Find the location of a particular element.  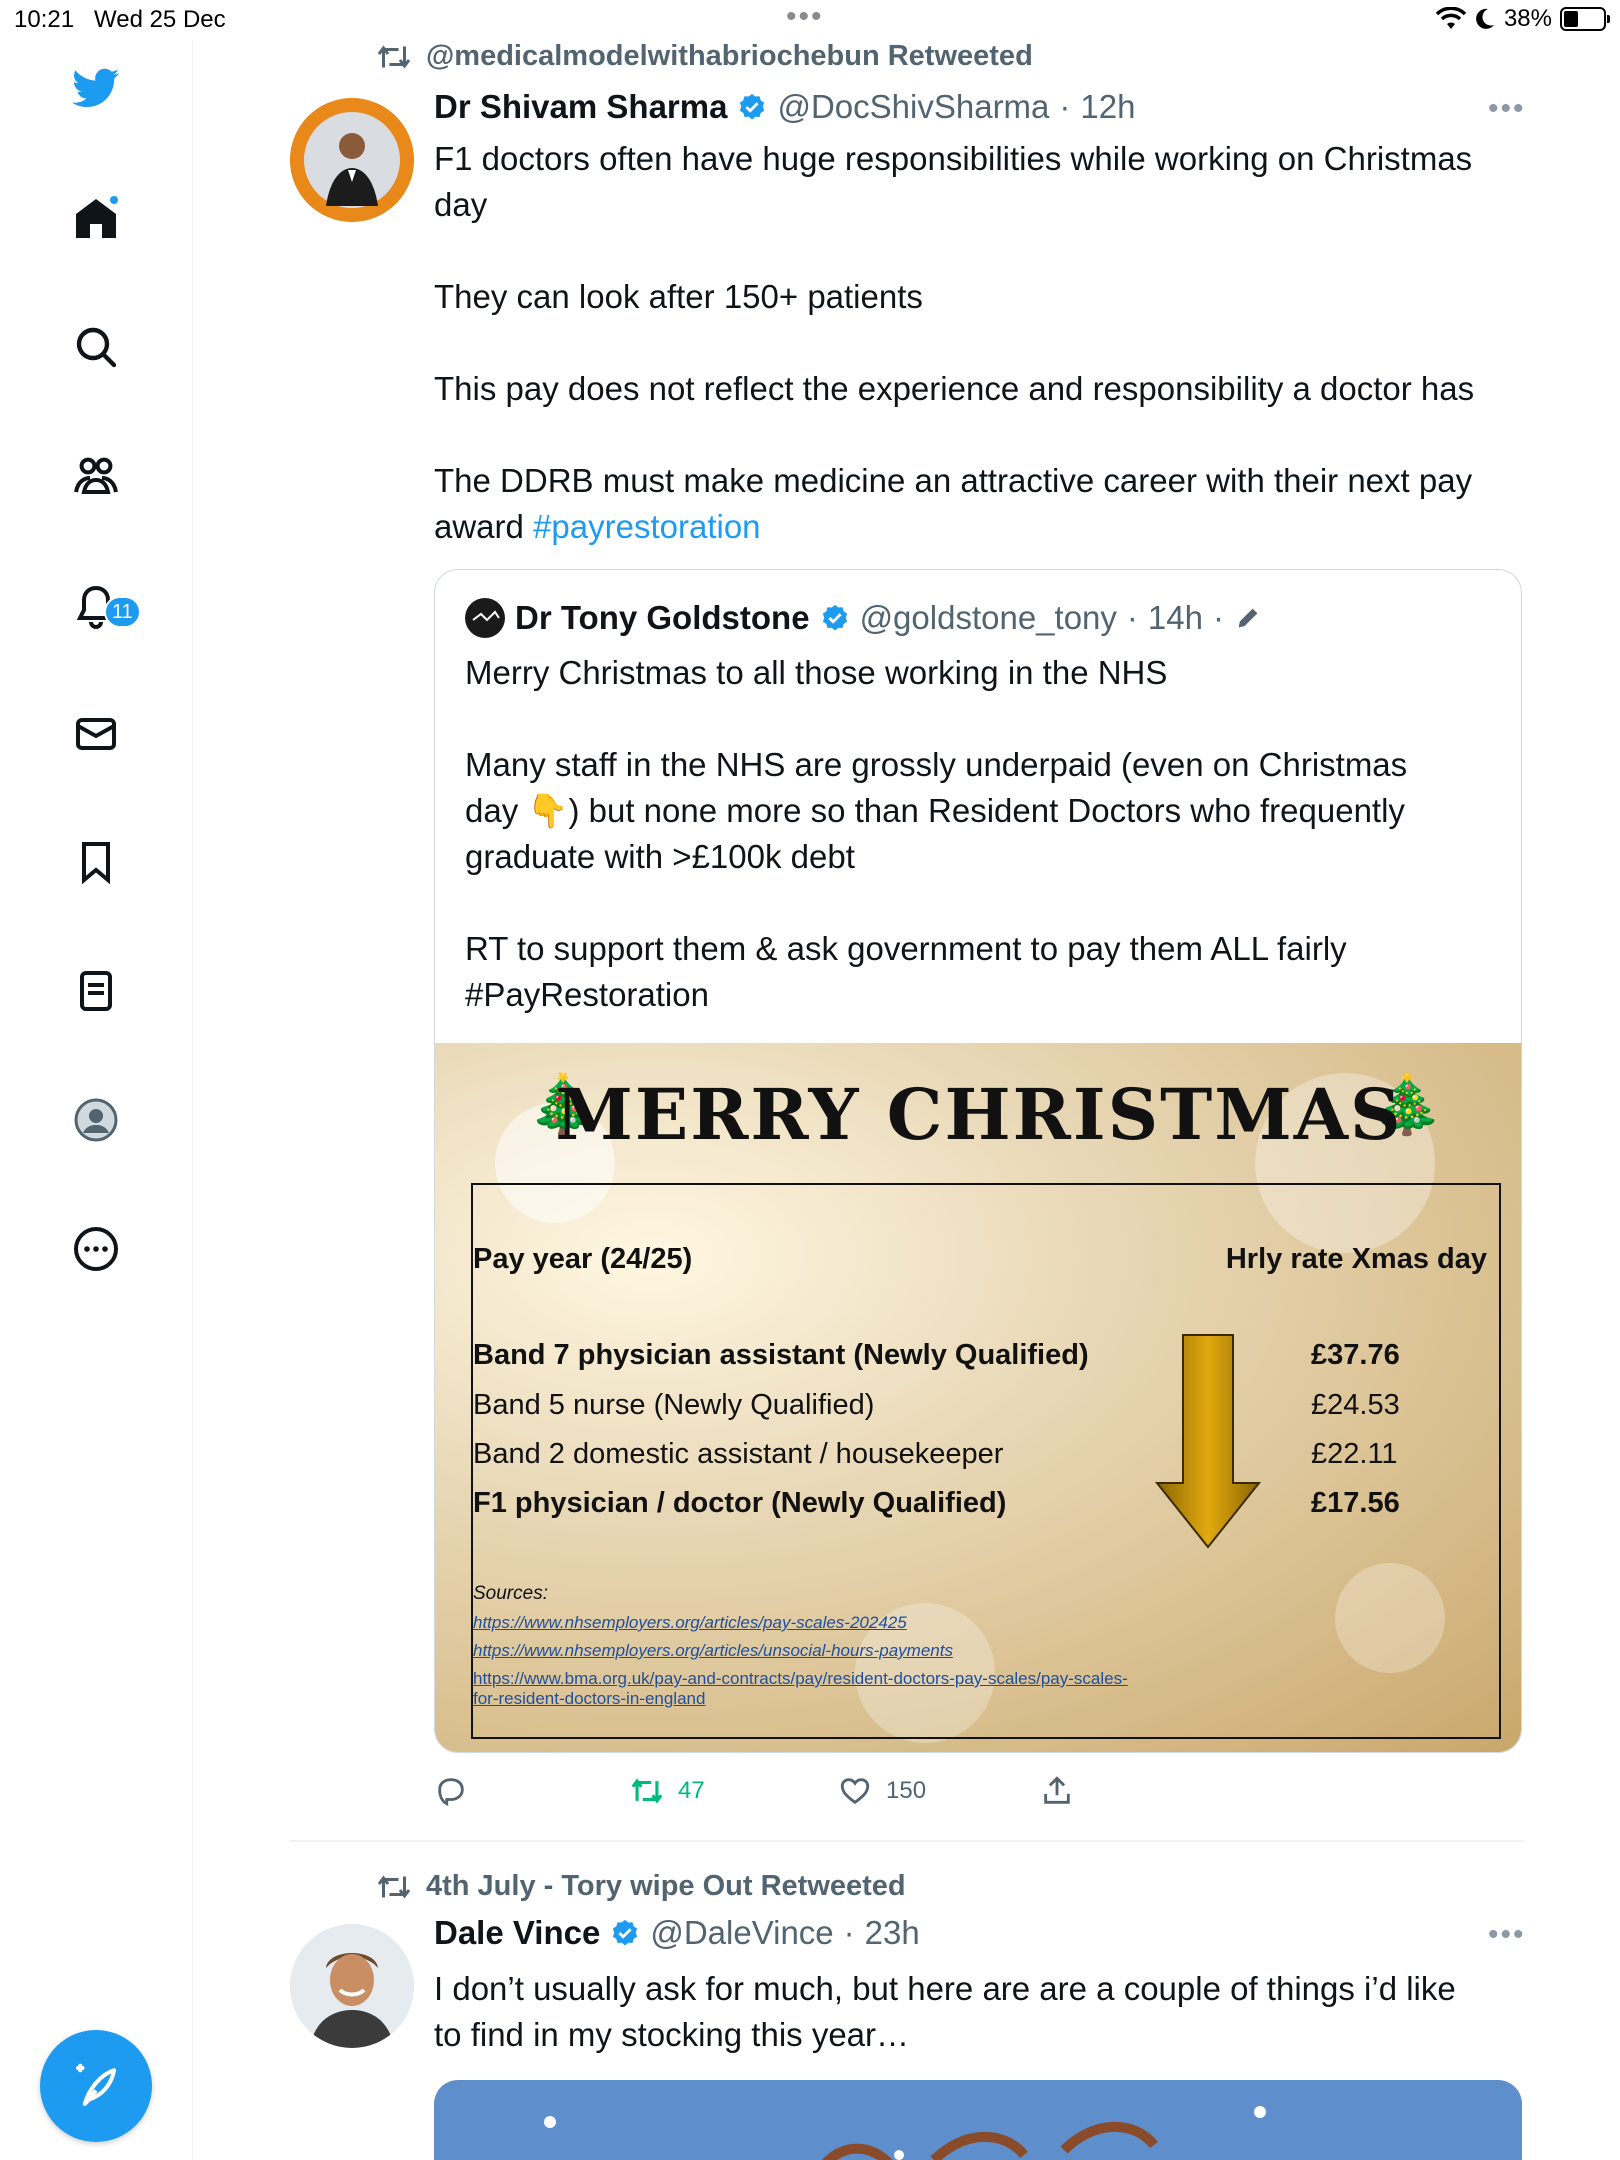

quoted-author-avatar is located at coordinates (485, 618).